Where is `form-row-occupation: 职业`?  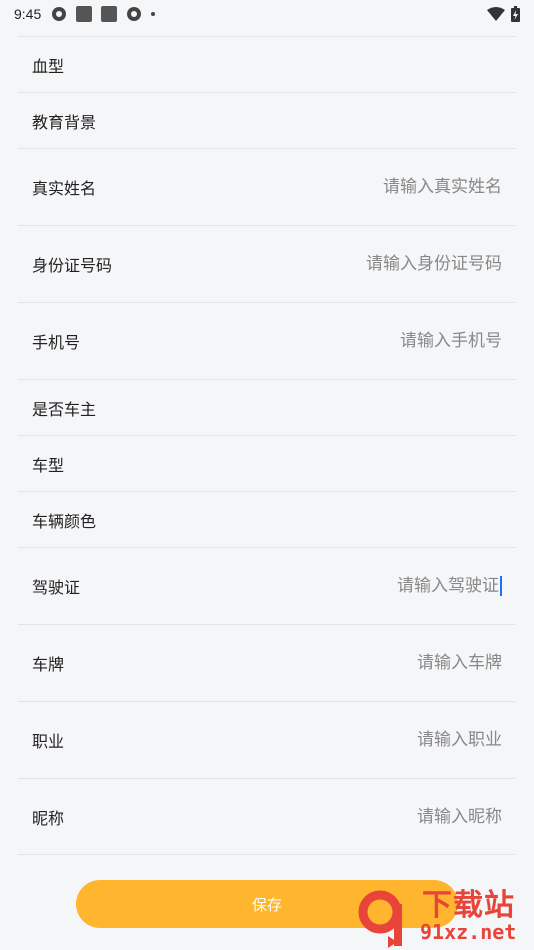 form-row-occupation: 职业 is located at coordinates (267, 739).